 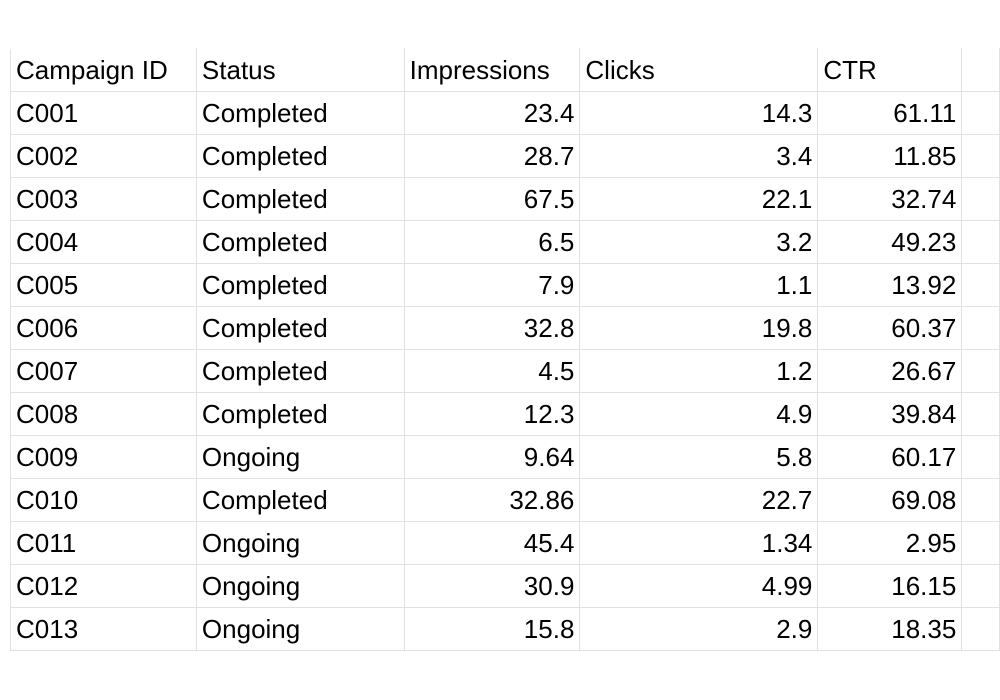 What do you see at coordinates (103, 113) in the screenshot?
I see `cell-campaign-id: C001` at bounding box center [103, 113].